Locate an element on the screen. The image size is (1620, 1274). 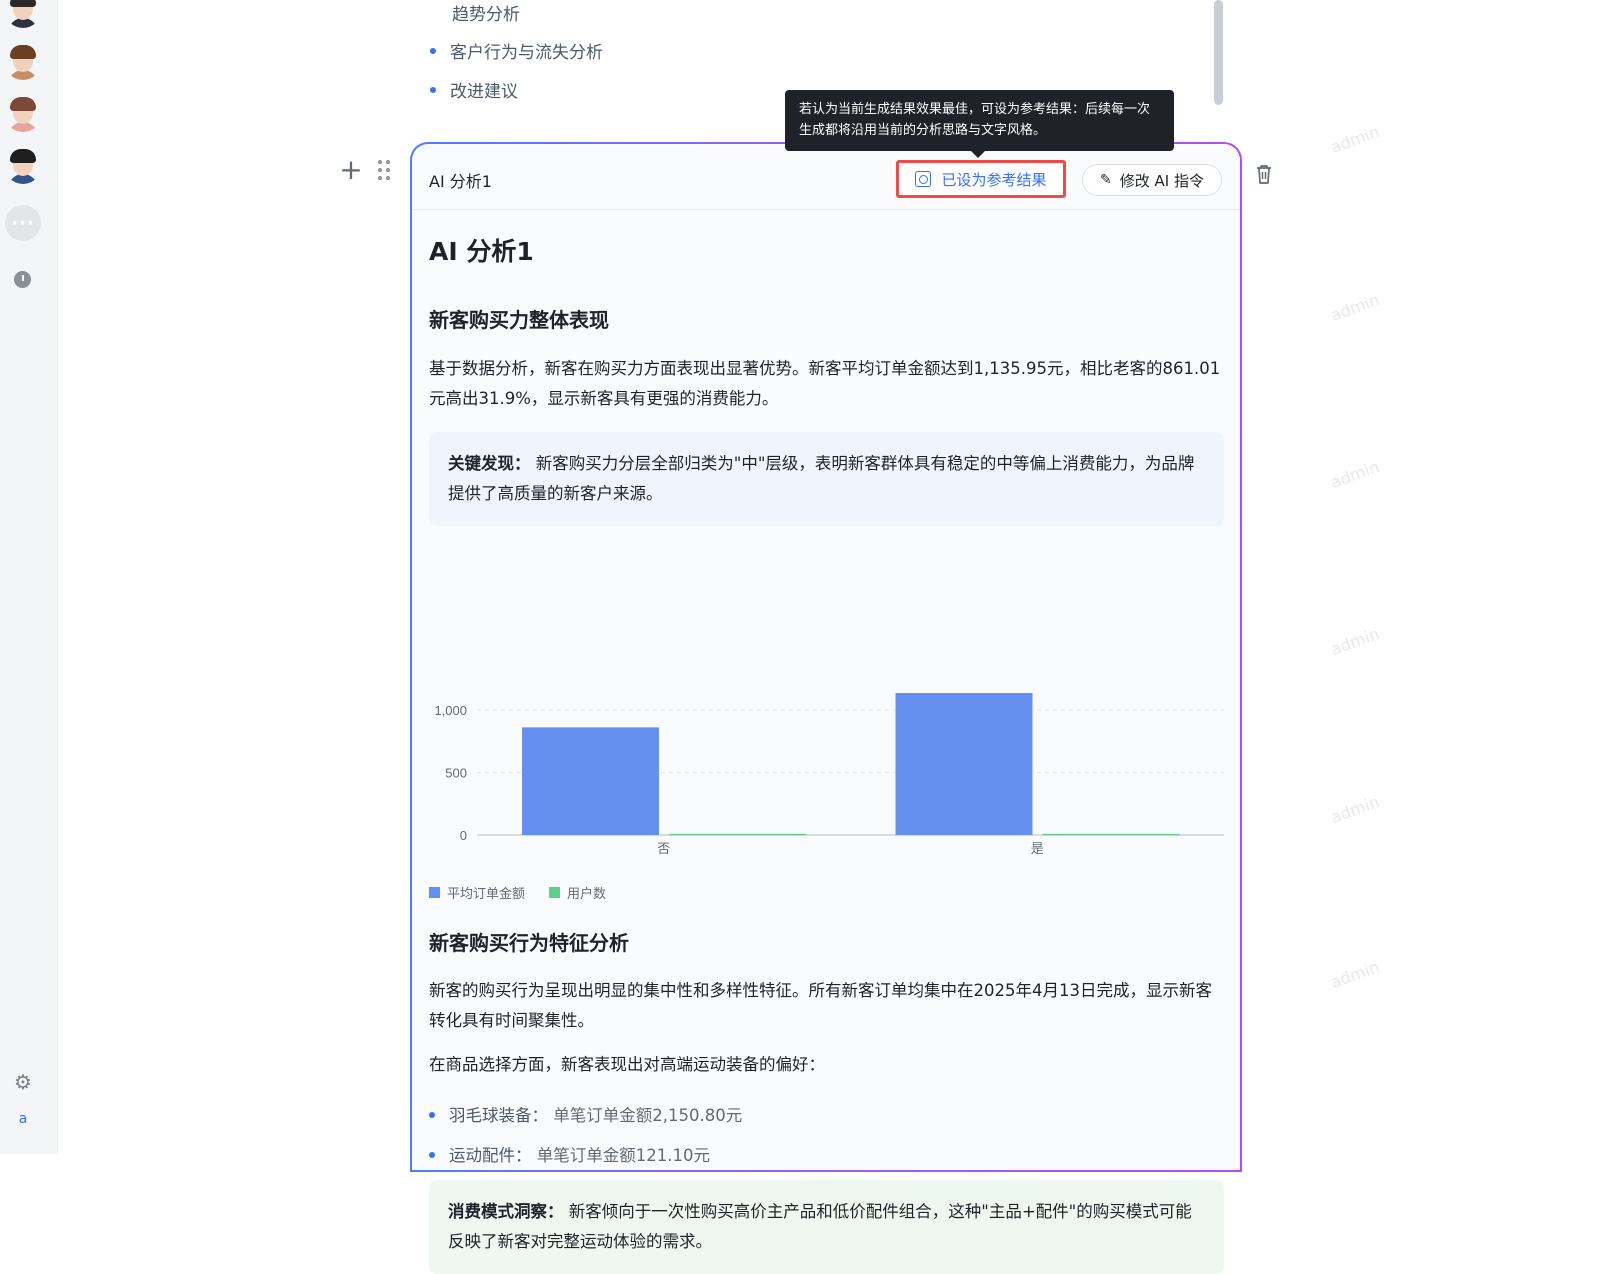
left-sidebar: ··· ⚙ a is located at coordinates (29, 577).